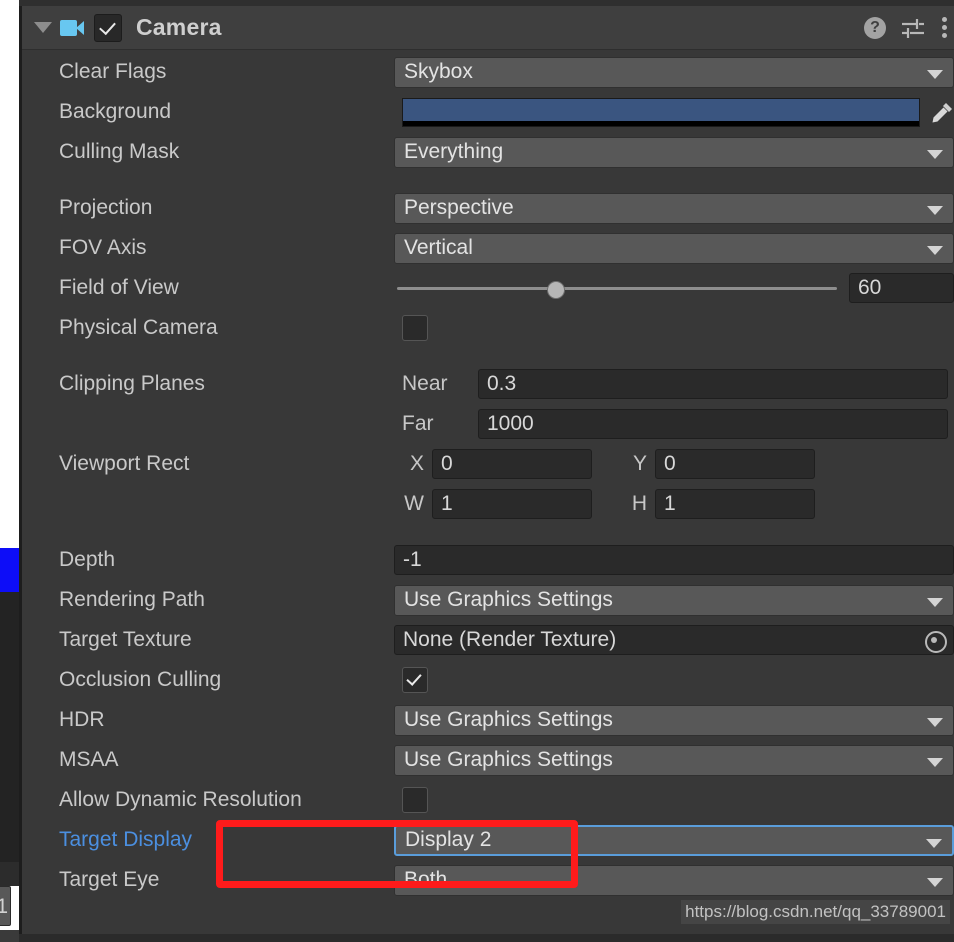 The width and height of the screenshot is (954, 942). I want to click on row-depth: Depth -1, so click(488, 560).